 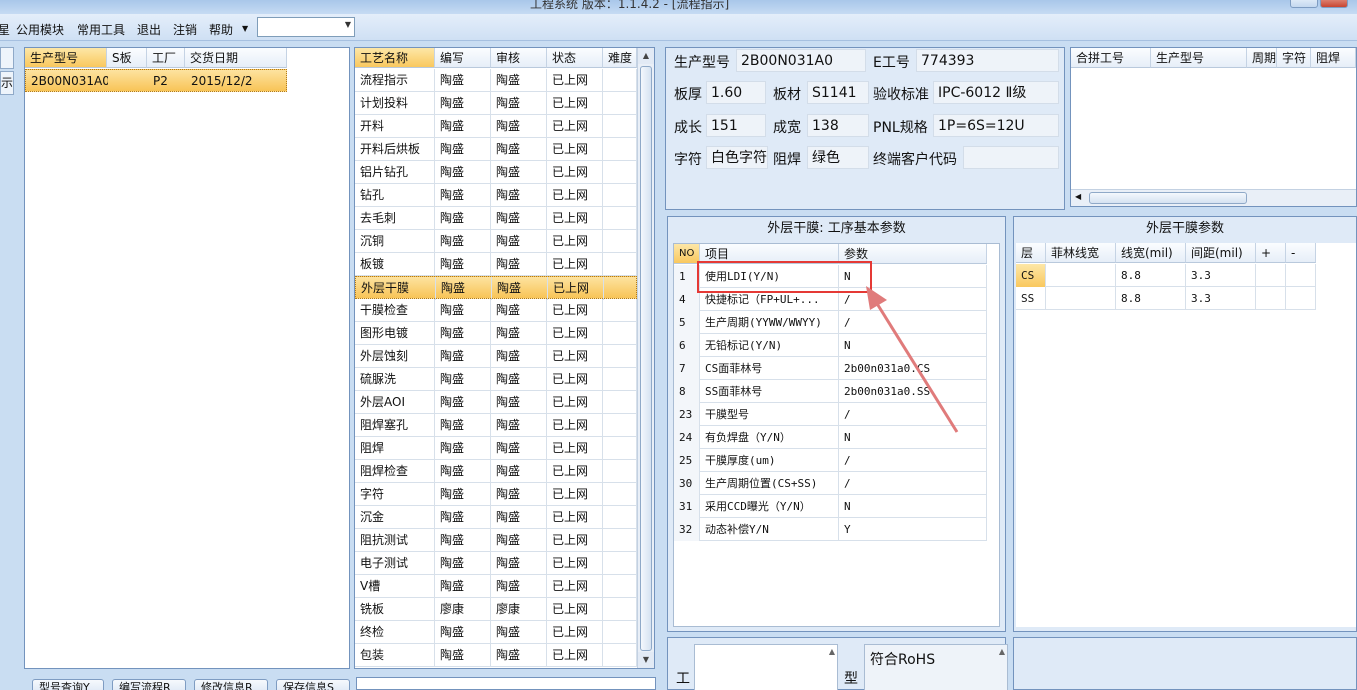 What do you see at coordinates (40, 29) in the screenshot?
I see `menu-public-modules: 公用模块` at bounding box center [40, 29].